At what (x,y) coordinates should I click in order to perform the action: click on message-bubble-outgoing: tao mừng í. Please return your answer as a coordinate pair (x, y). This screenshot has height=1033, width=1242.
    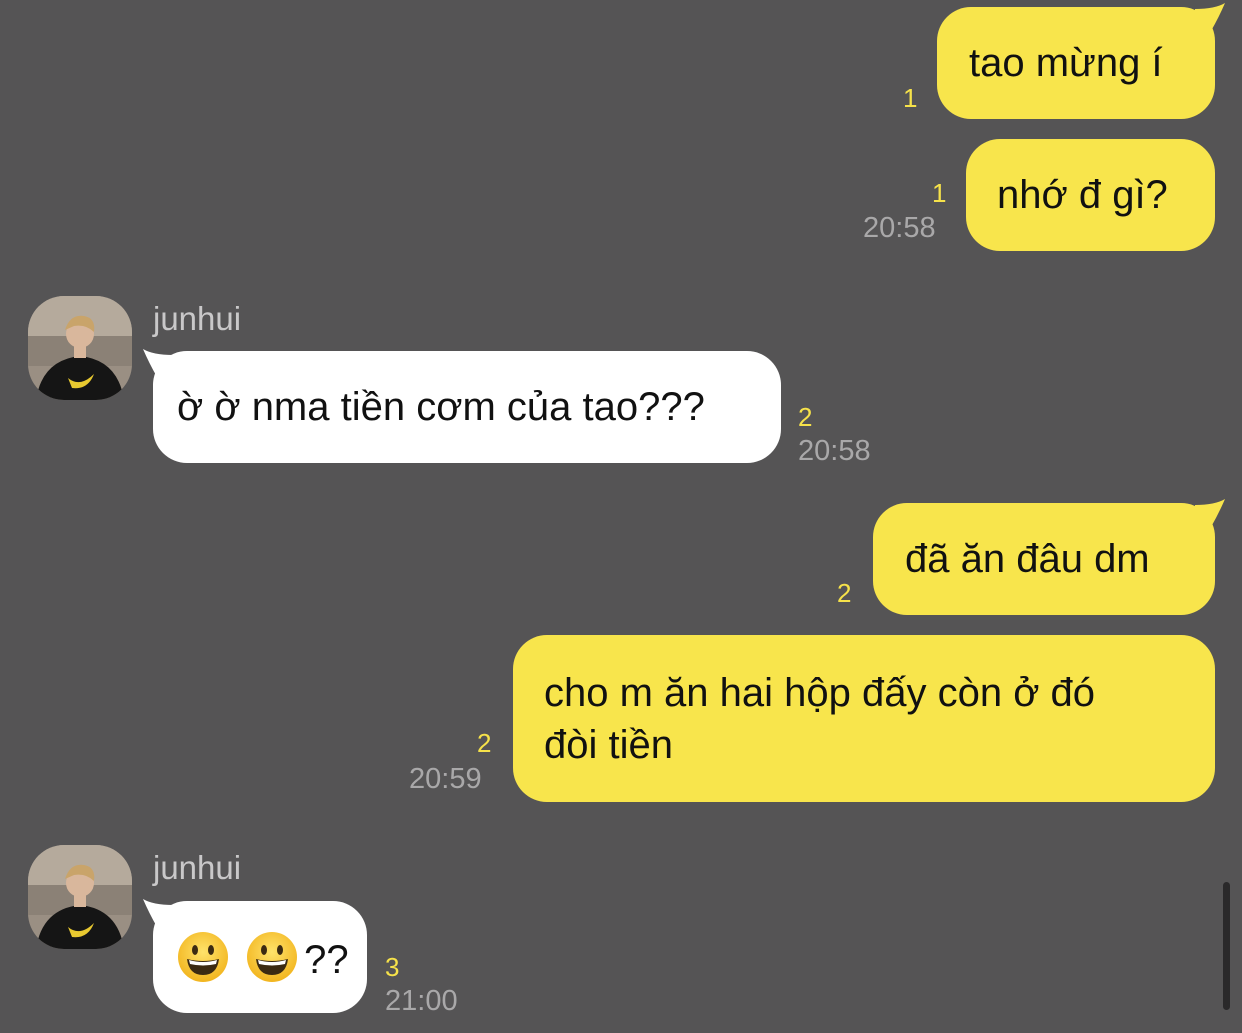
    Looking at the image, I should click on (1081, 61).